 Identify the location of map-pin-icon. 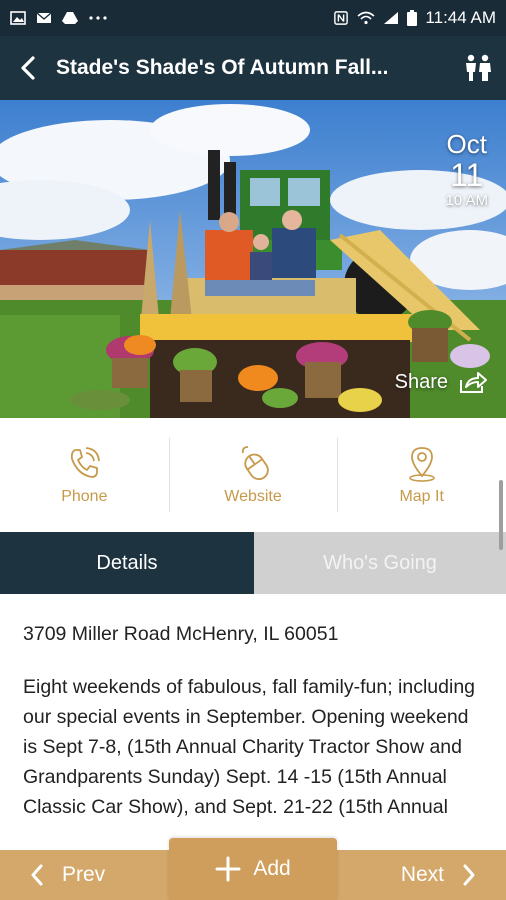
(421, 464).